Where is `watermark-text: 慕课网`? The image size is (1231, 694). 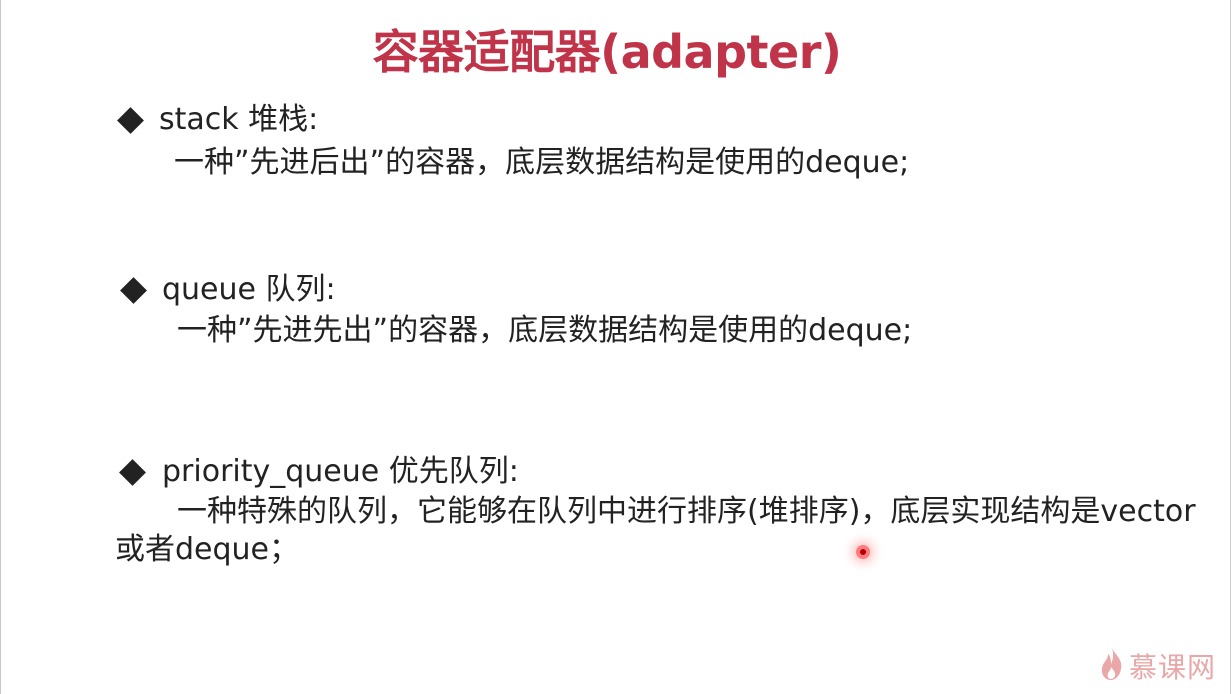 watermark-text: 慕课网 is located at coordinates (1172, 667).